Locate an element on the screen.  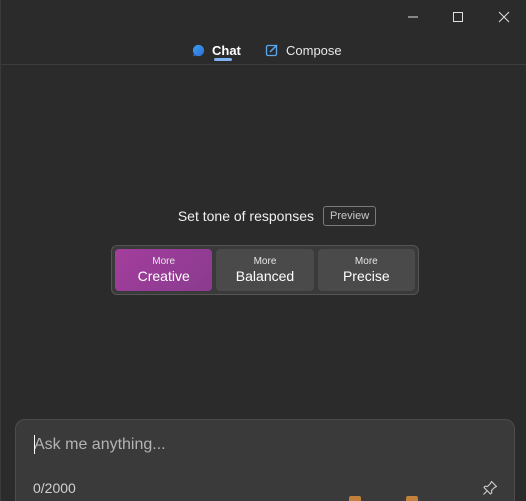
maximize-icon is located at coordinates (458, 17).